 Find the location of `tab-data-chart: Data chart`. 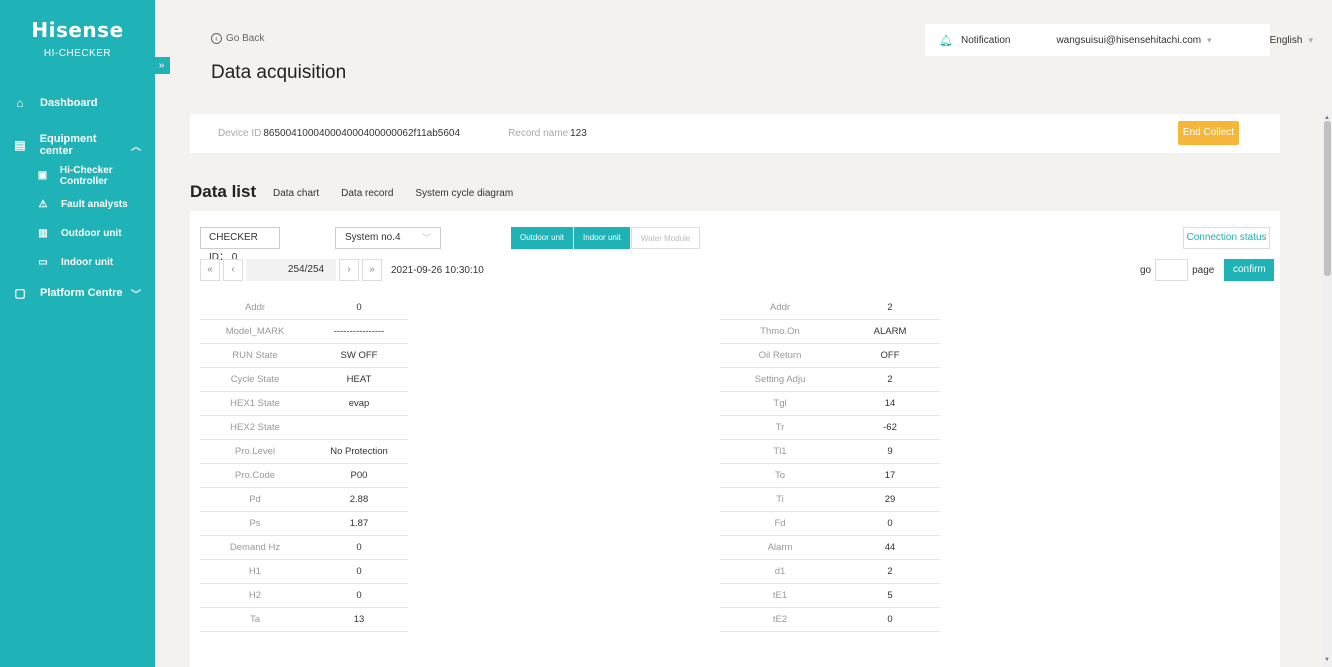

tab-data-chart: Data chart is located at coordinates (296, 193).